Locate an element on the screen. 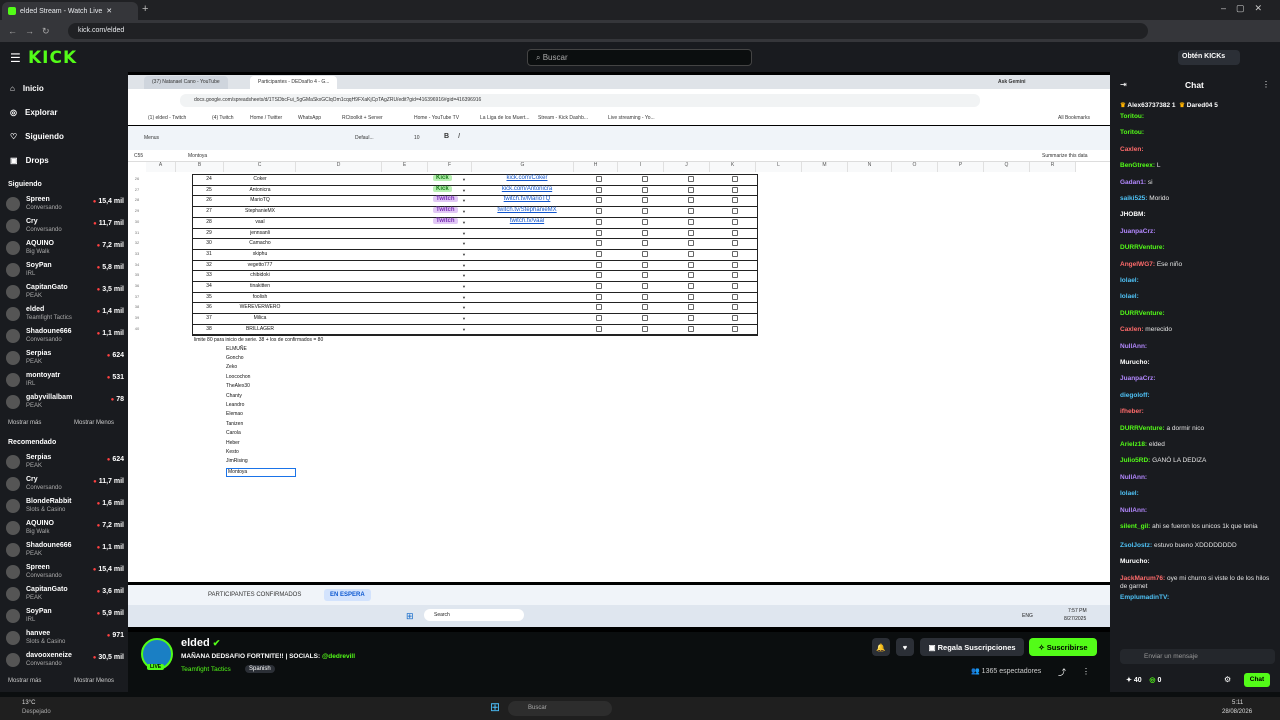 The height and width of the screenshot is (720, 1280). sidebar-channel: CapitanGato PEAK 3,5 mil is located at coordinates (65, 292).